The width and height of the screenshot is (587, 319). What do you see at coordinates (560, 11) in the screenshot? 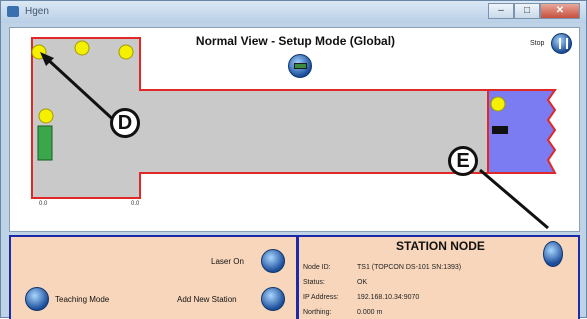
I see `close-button: ✕` at bounding box center [560, 11].